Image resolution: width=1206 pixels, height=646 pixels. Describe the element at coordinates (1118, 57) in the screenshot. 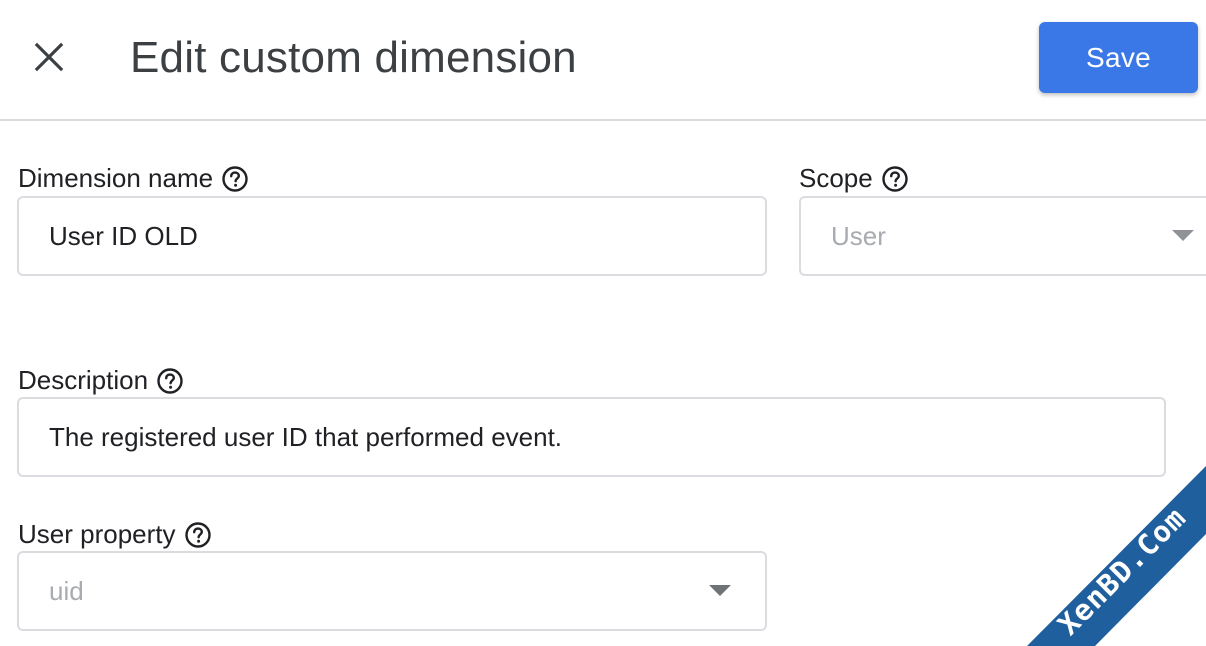

I see `save-button: Save` at that location.